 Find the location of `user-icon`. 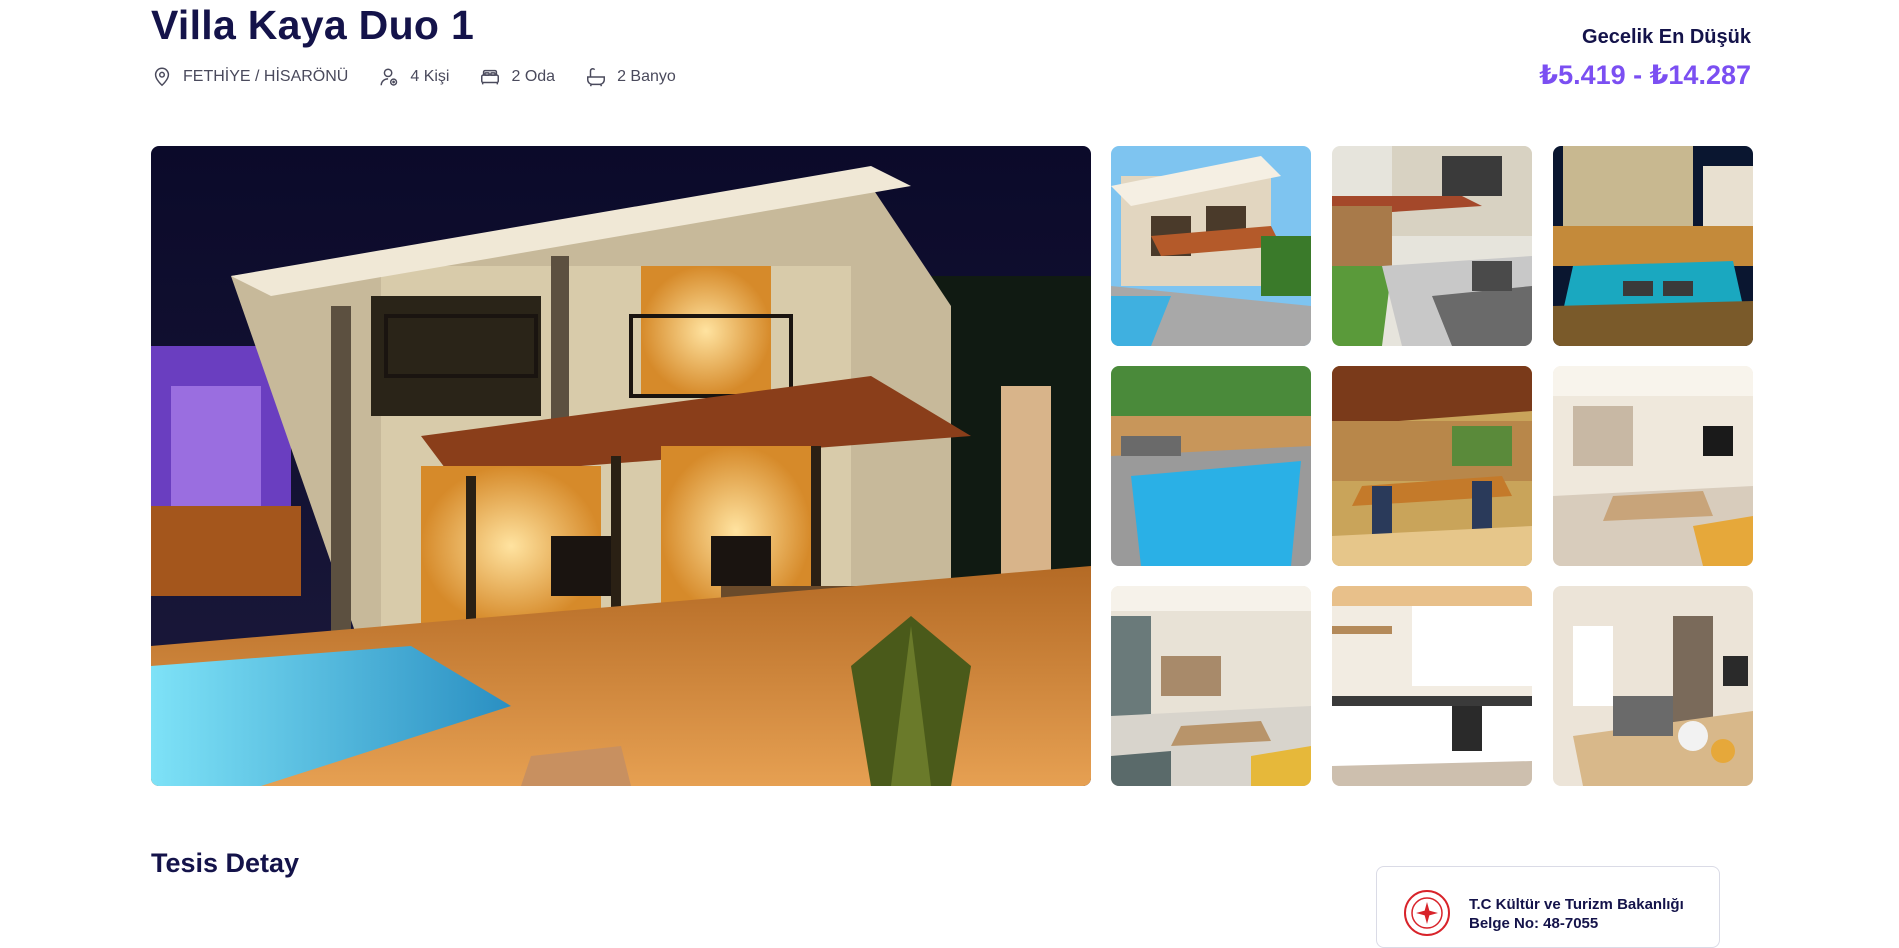

user-icon is located at coordinates (389, 77).